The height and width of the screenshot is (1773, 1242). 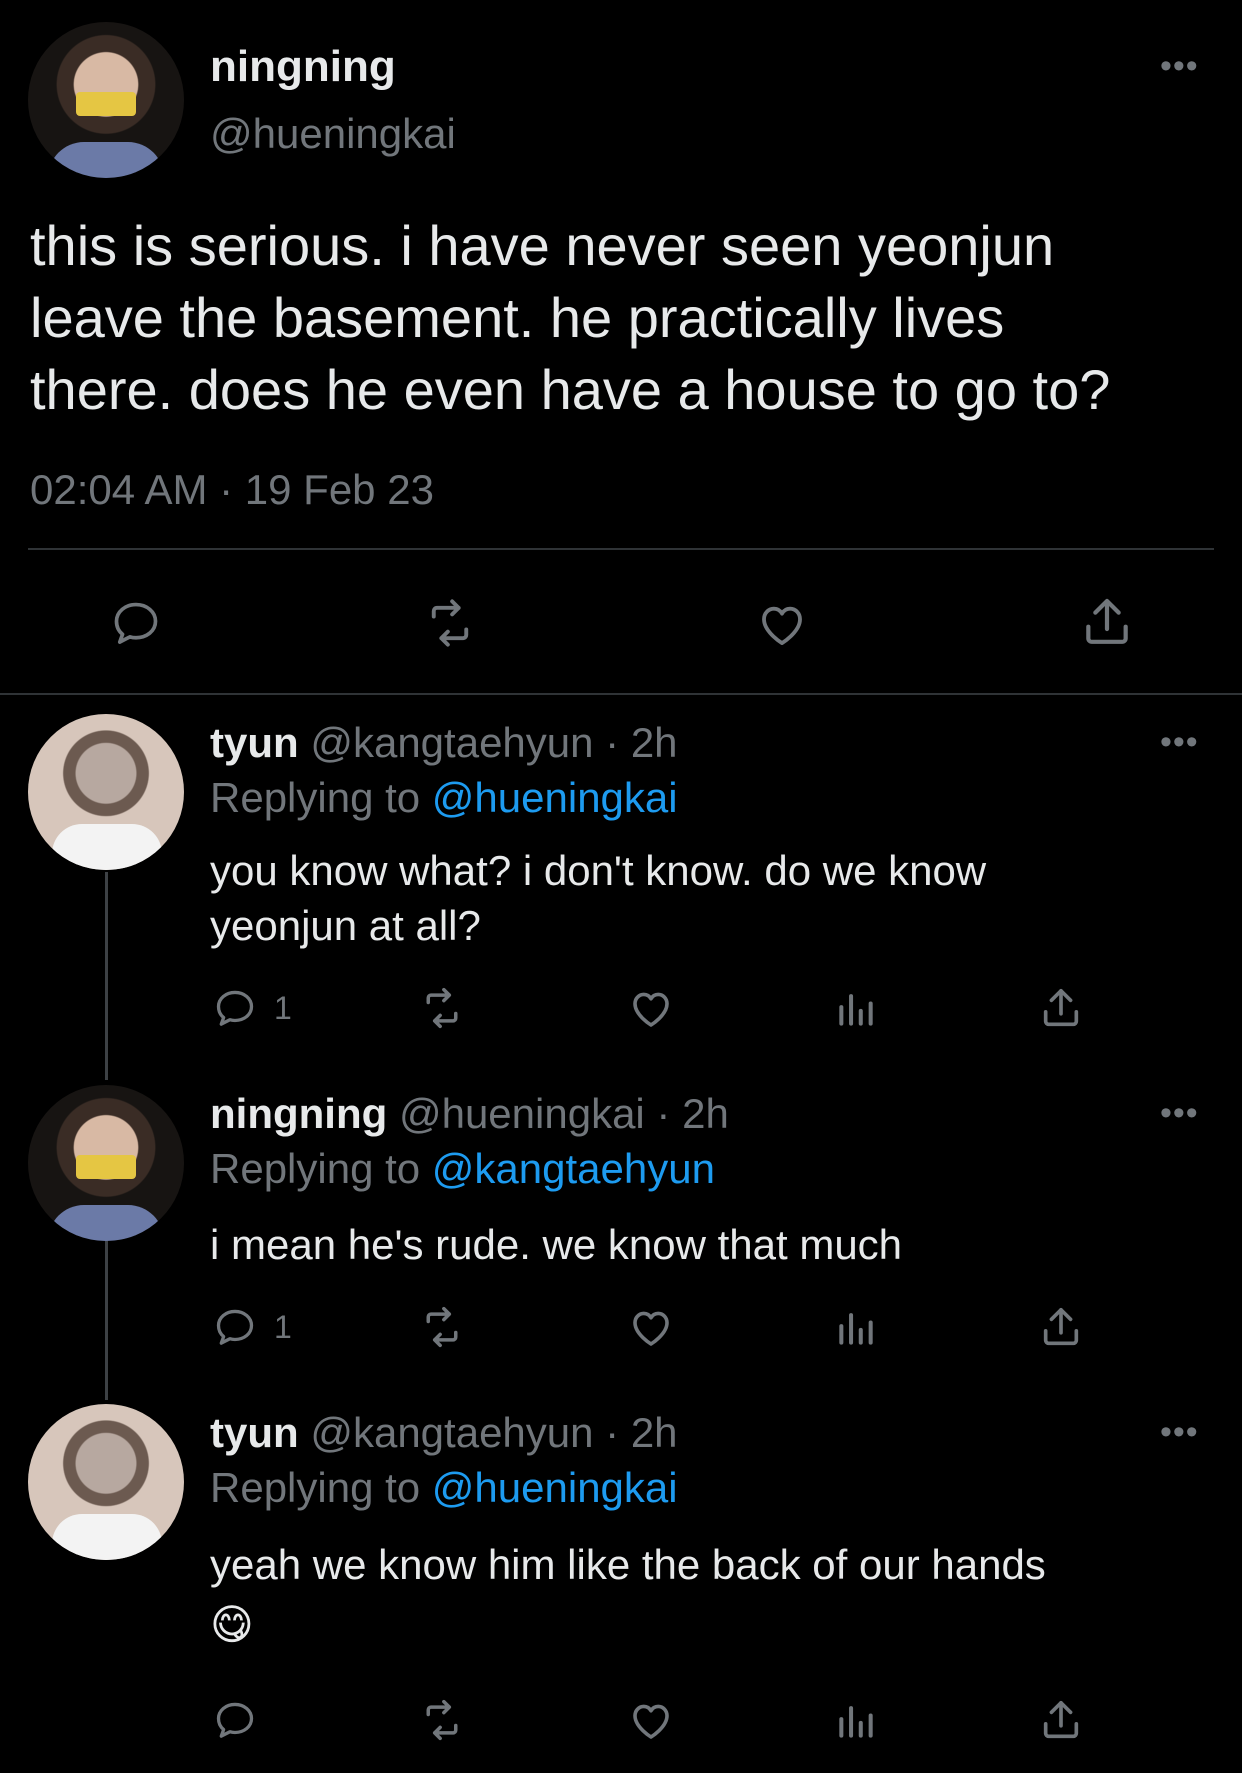 I want to click on emoji: 😋, so click(x=232, y=1624).